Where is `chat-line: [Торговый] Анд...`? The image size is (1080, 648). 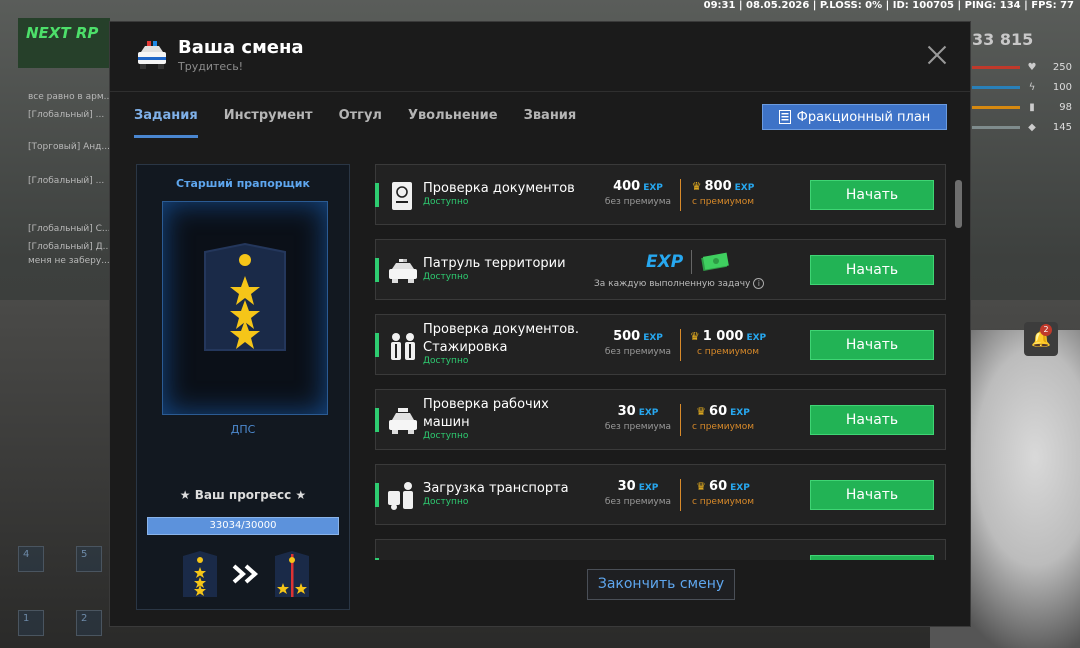
chat-line: [Торговый] Анд... is located at coordinates (69, 147).